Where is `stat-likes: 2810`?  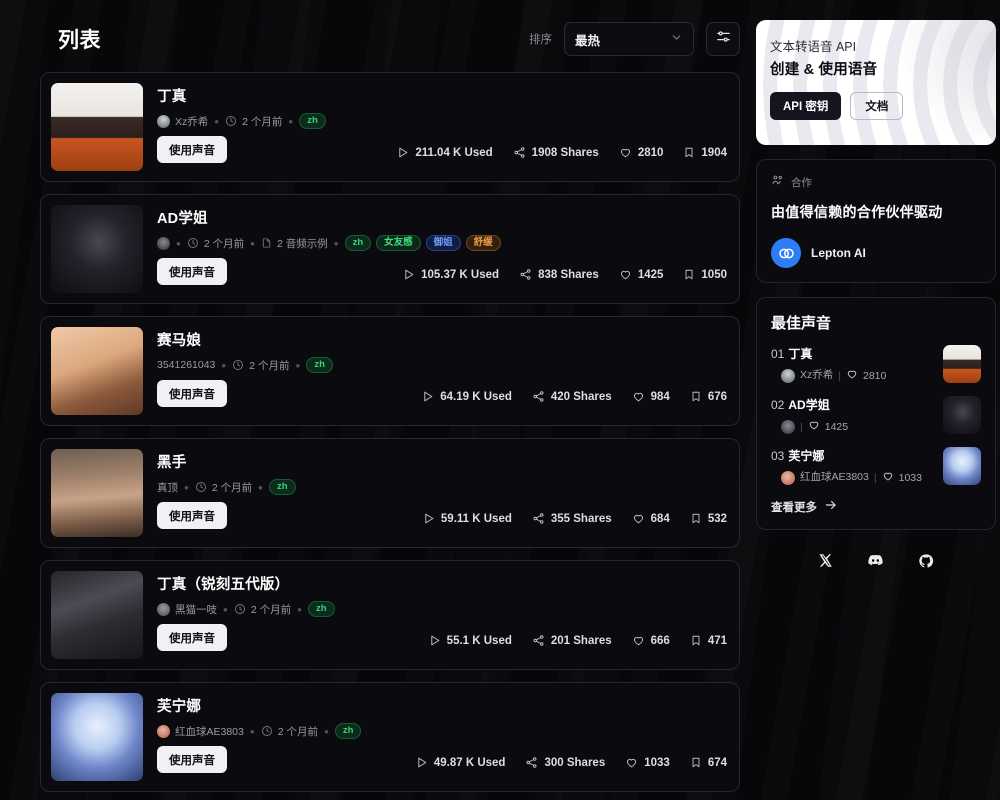 stat-likes: 2810 is located at coordinates (641, 152).